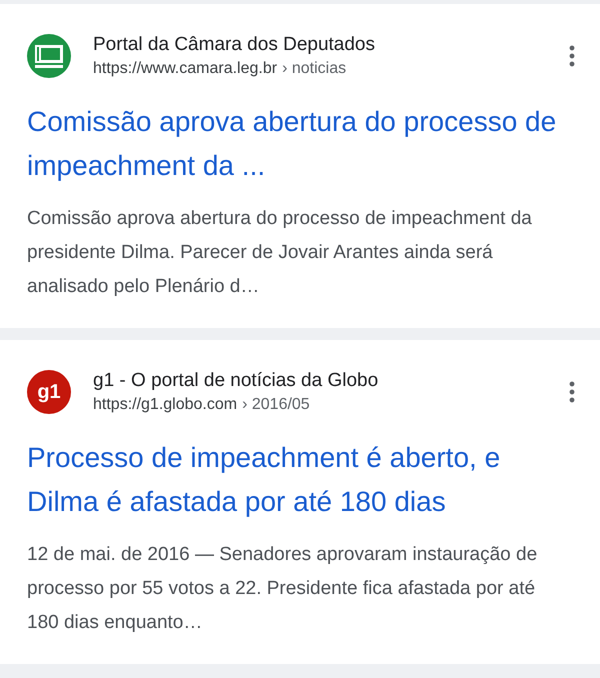  I want to click on url-path: › 2016/05, so click(276, 405).